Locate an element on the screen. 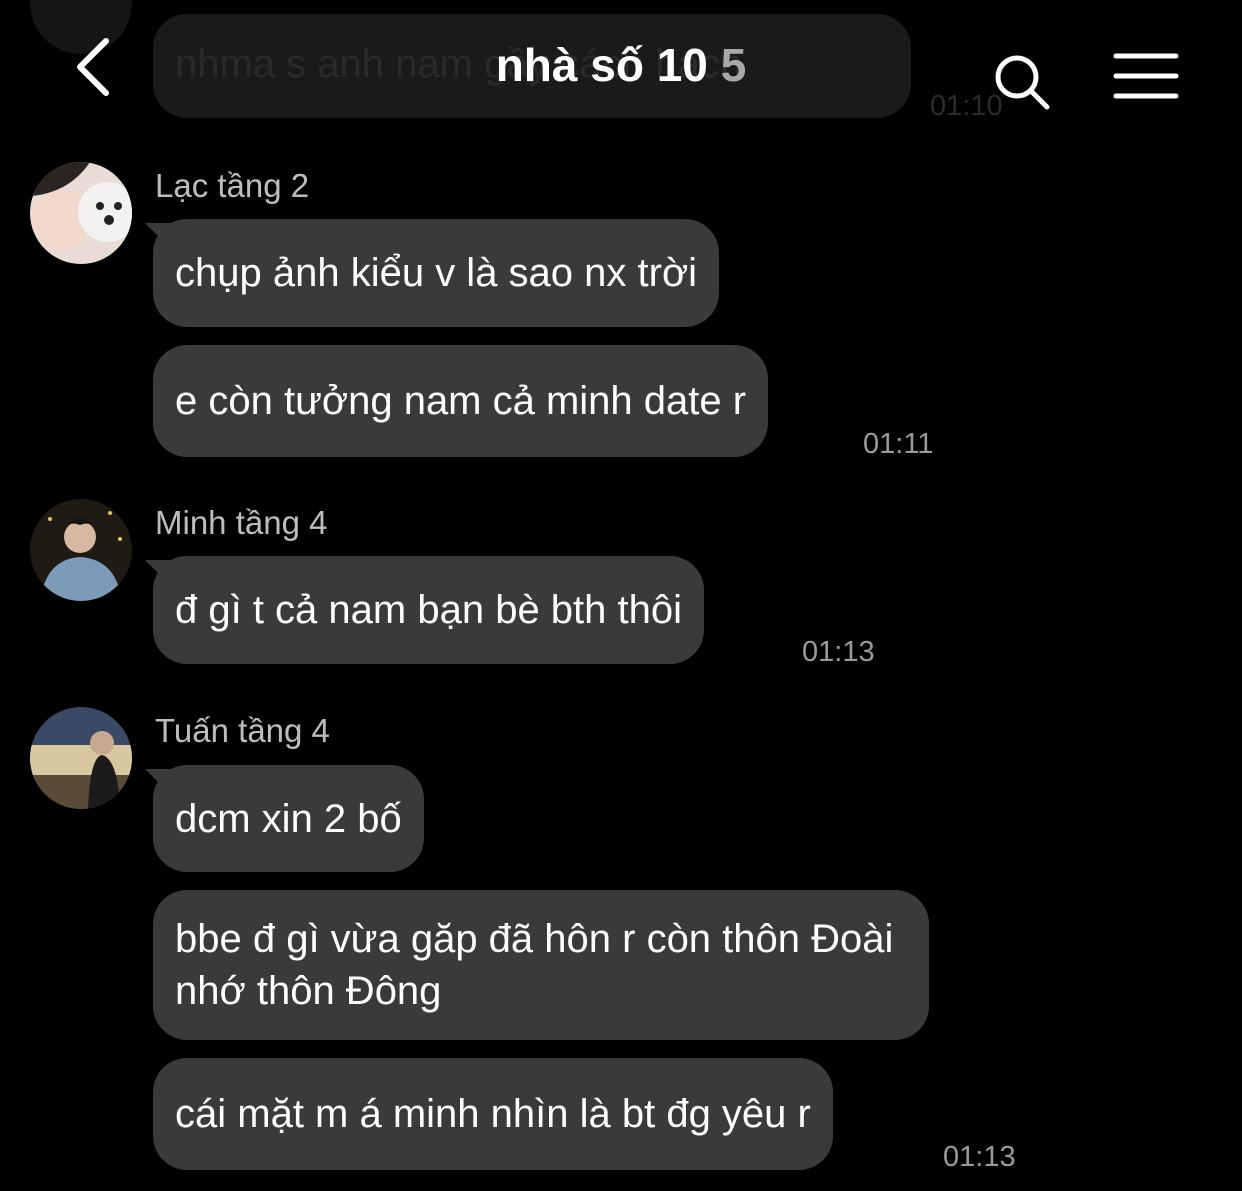  menu-button is located at coordinates (1146, 77).